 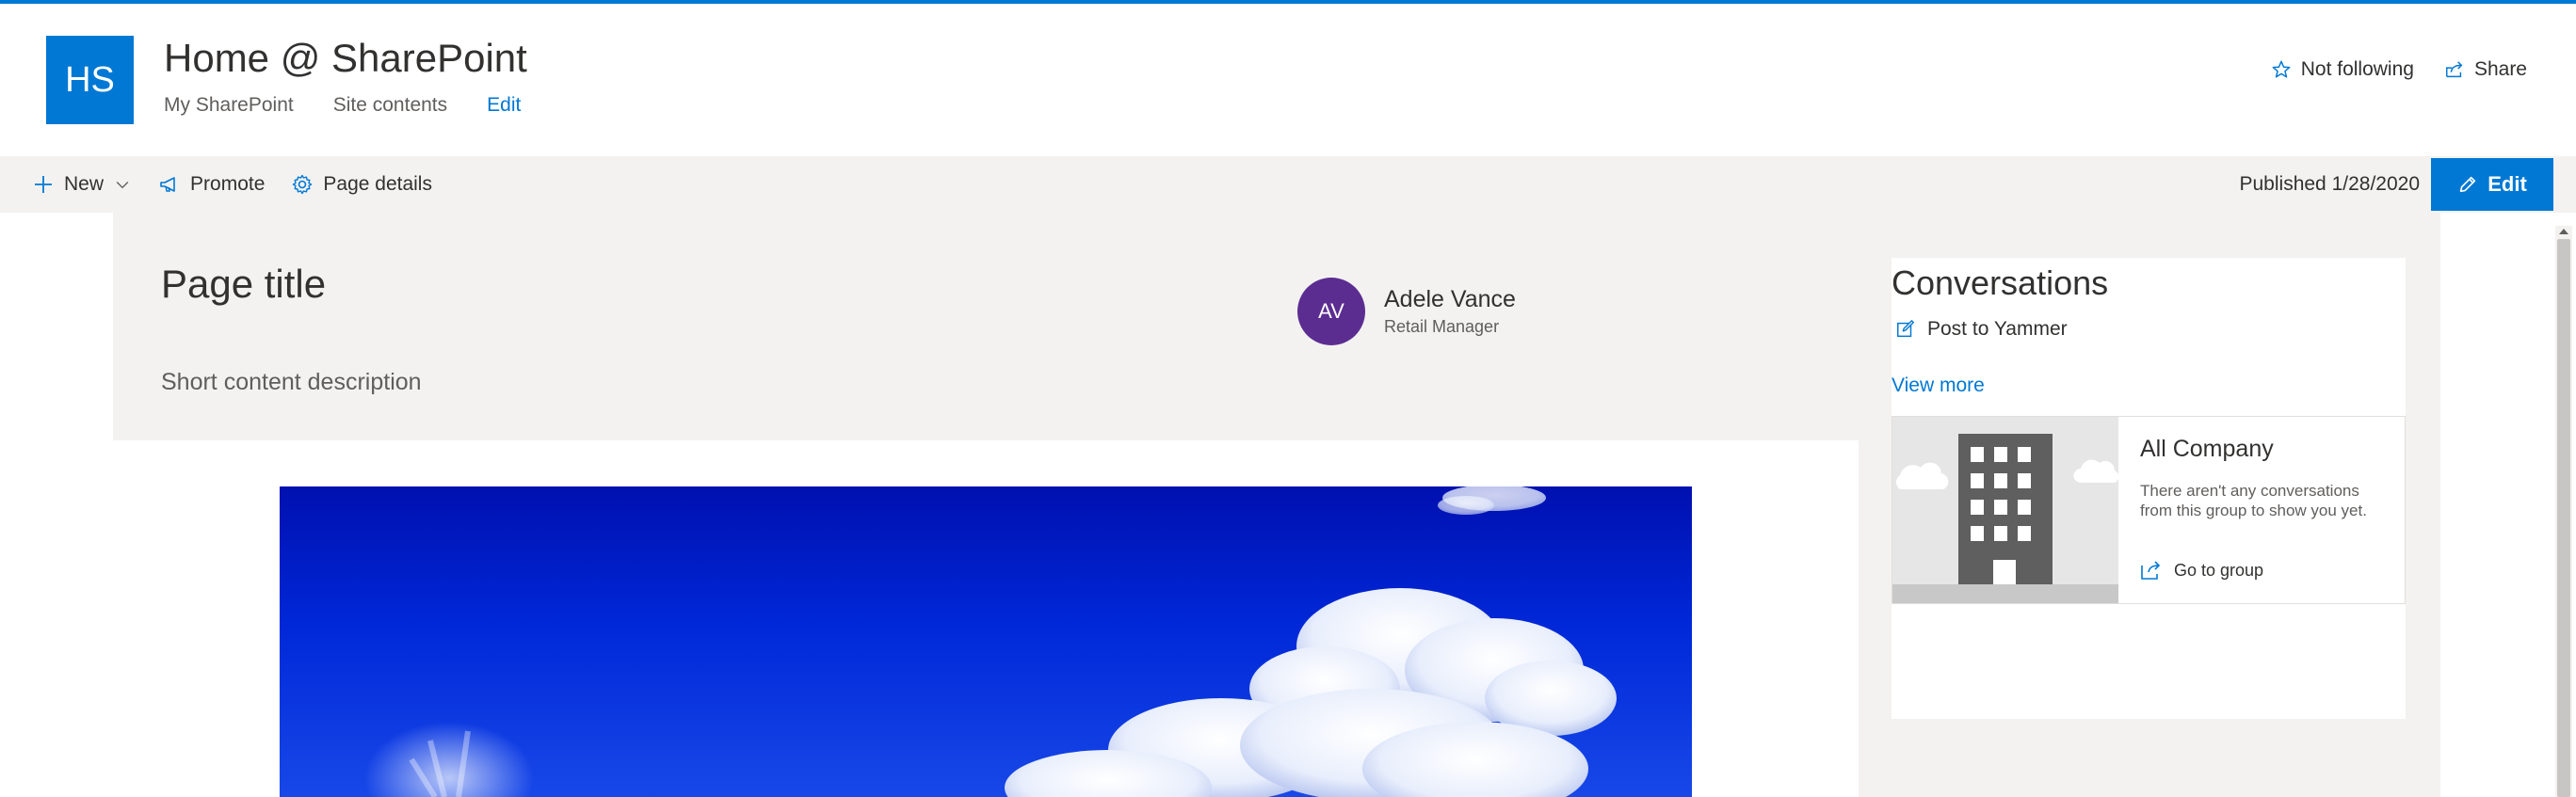 I want to click on author-info: Adele Vance Retail Manager, so click(x=1450, y=311).